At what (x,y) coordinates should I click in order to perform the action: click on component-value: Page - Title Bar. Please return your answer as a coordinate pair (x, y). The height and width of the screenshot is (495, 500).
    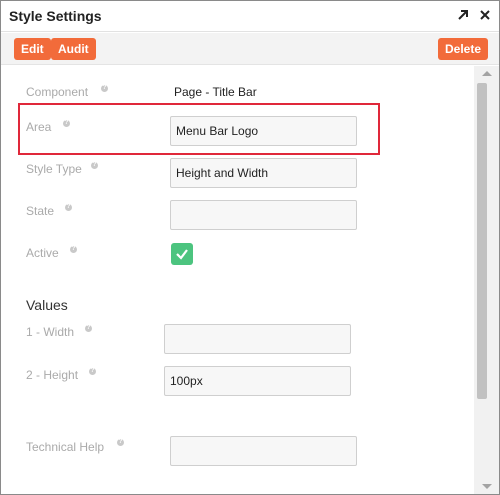
    Looking at the image, I should click on (215, 92).